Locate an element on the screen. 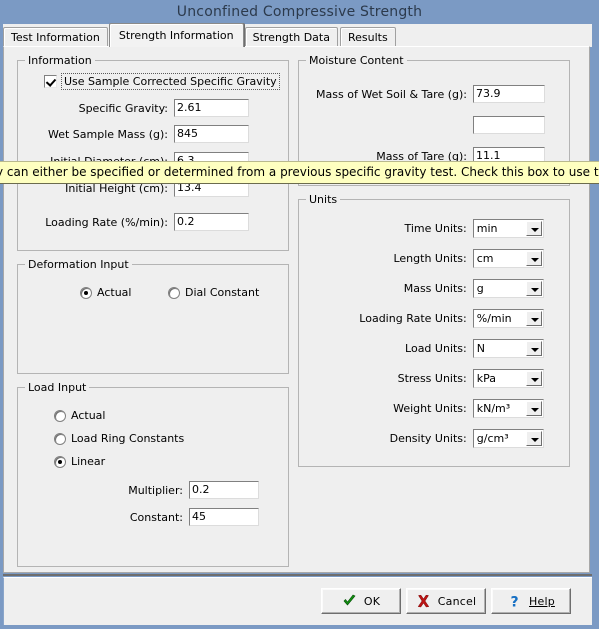  deformation-radio-actual: Actual is located at coordinates (105, 292).